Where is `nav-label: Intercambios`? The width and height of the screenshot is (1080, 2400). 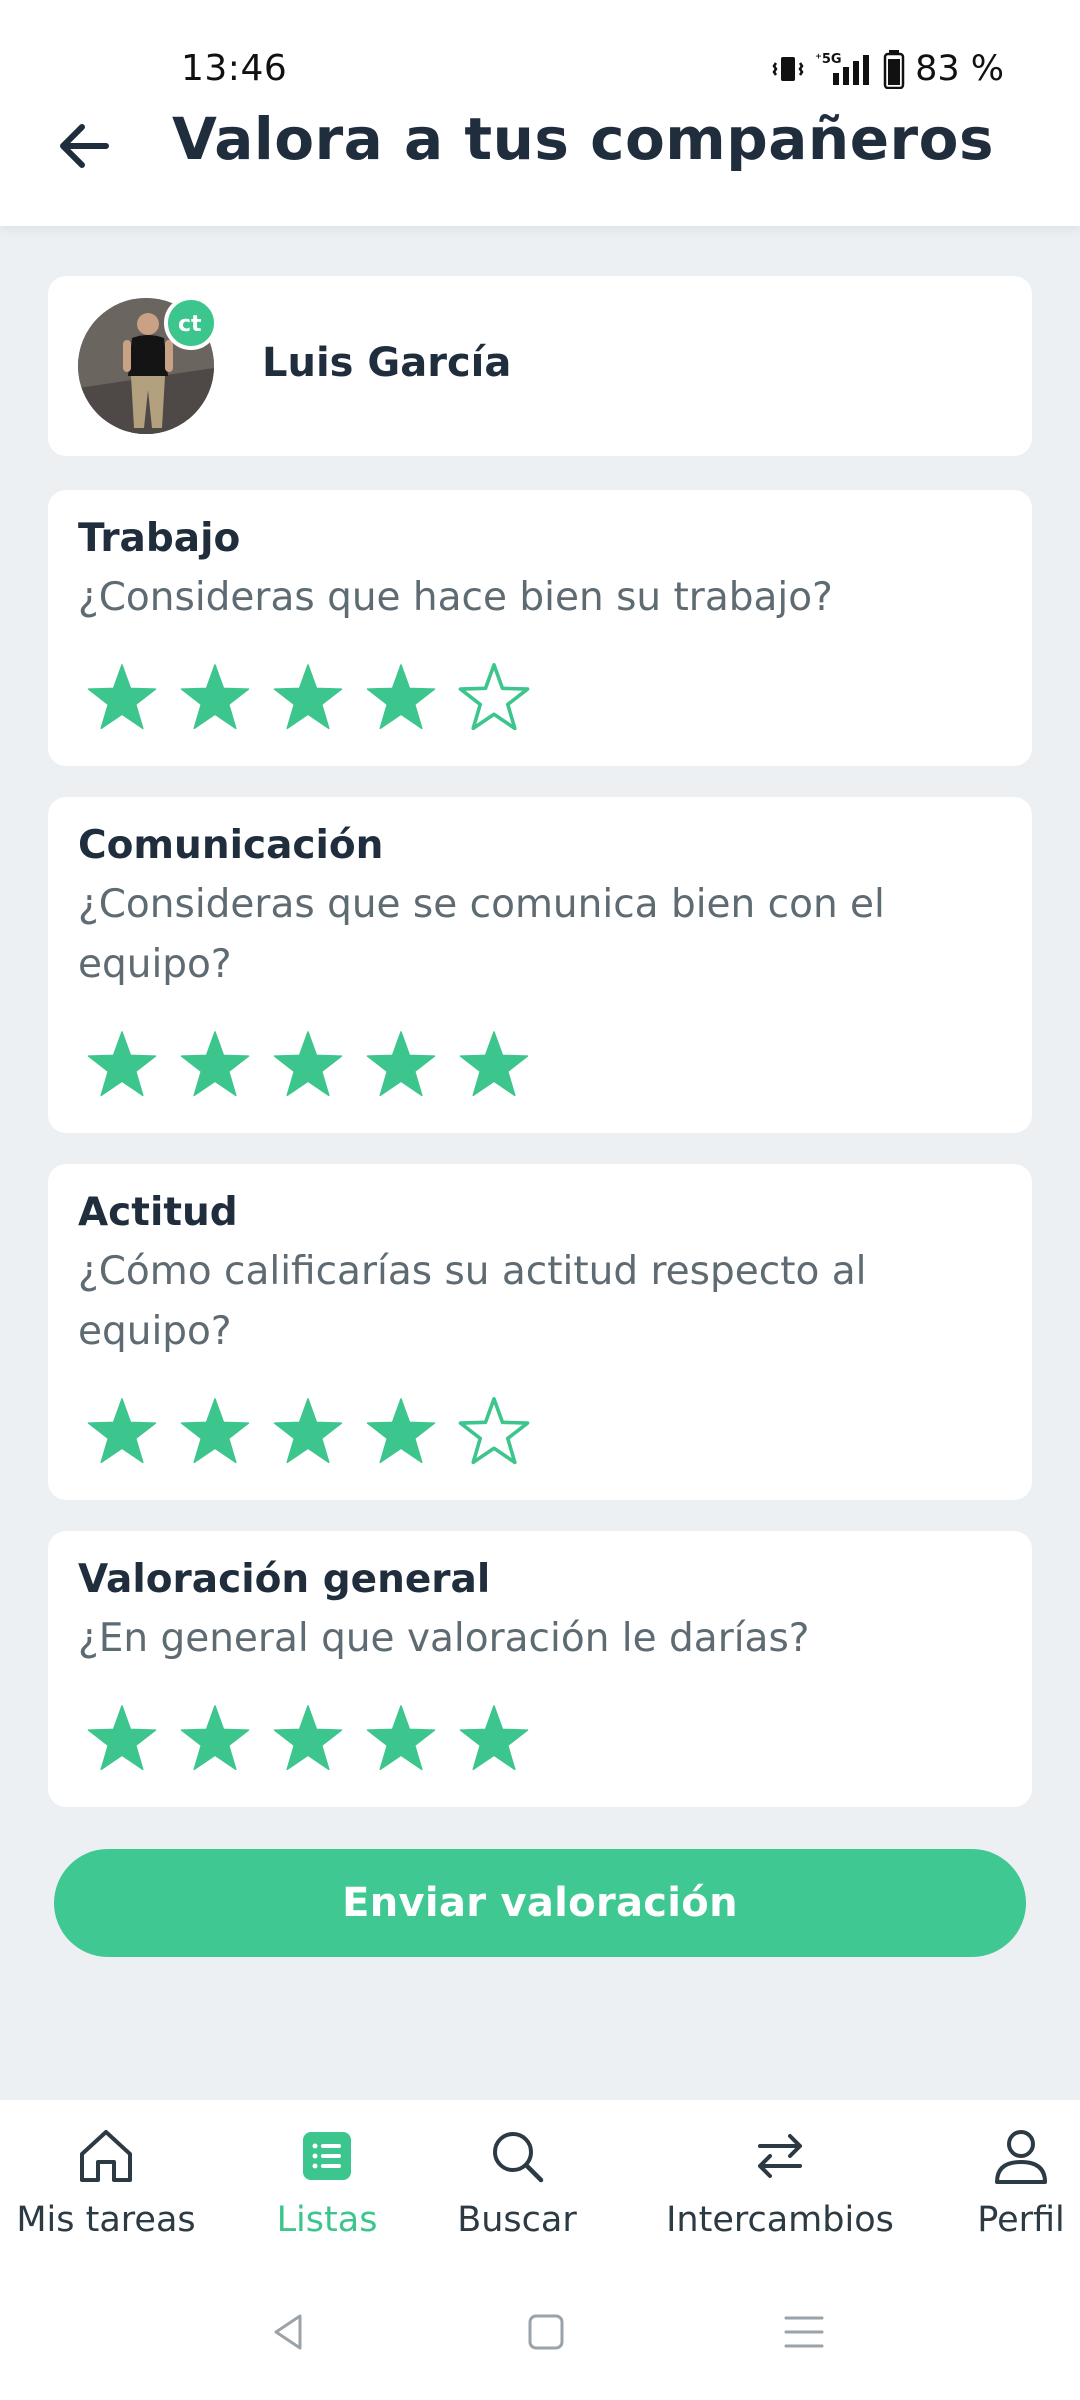 nav-label: Intercambios is located at coordinates (780, 2220).